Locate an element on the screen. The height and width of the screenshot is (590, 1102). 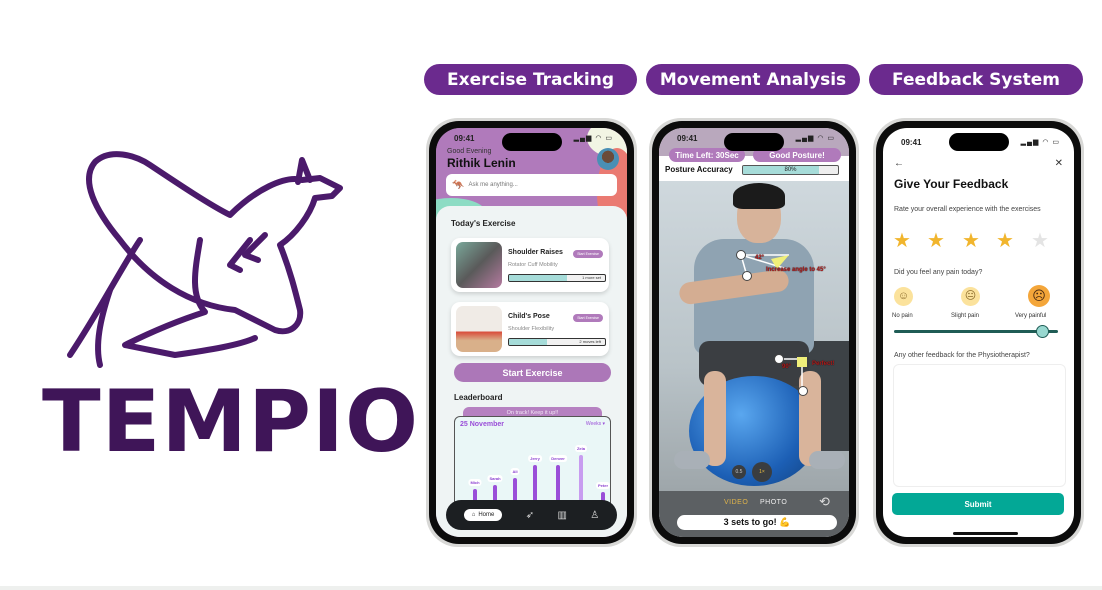
home-indicator is located at coordinates (985, 533).